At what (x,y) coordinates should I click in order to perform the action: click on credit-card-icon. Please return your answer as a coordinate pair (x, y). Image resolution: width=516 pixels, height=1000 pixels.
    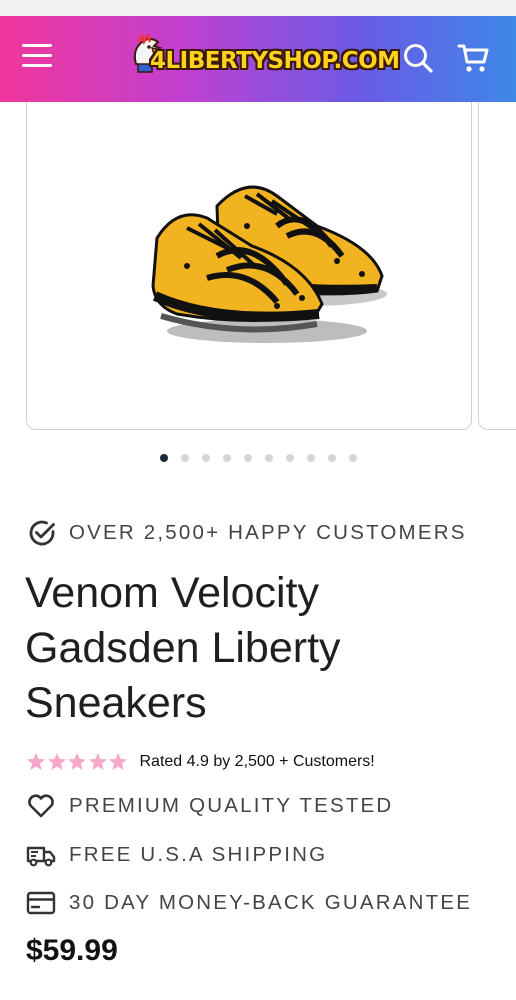
    Looking at the image, I should click on (41, 903).